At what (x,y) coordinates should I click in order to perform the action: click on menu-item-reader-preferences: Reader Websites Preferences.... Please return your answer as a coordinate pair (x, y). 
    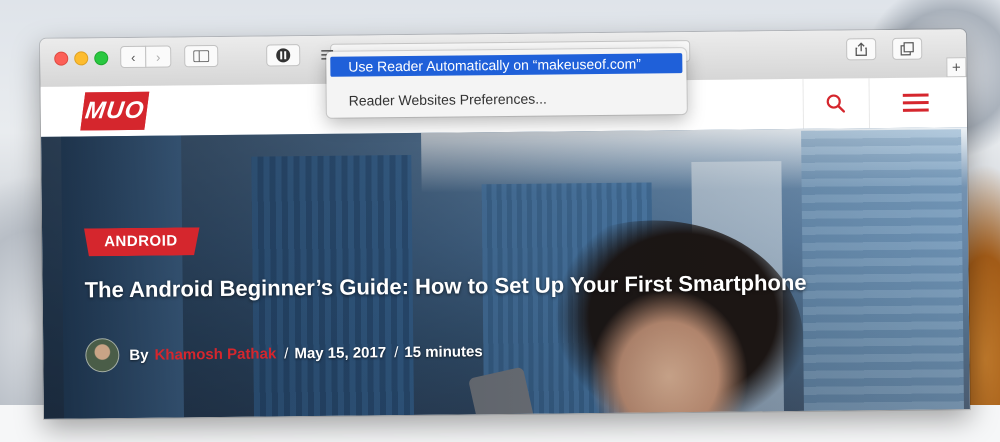
    Looking at the image, I should click on (448, 100).